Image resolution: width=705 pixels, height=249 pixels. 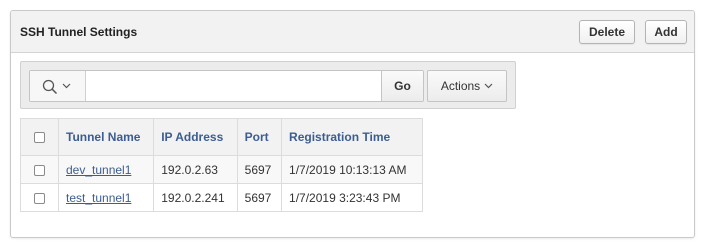 What do you see at coordinates (352, 137) in the screenshot?
I see `column-header-registration-time: Registration Time` at bounding box center [352, 137].